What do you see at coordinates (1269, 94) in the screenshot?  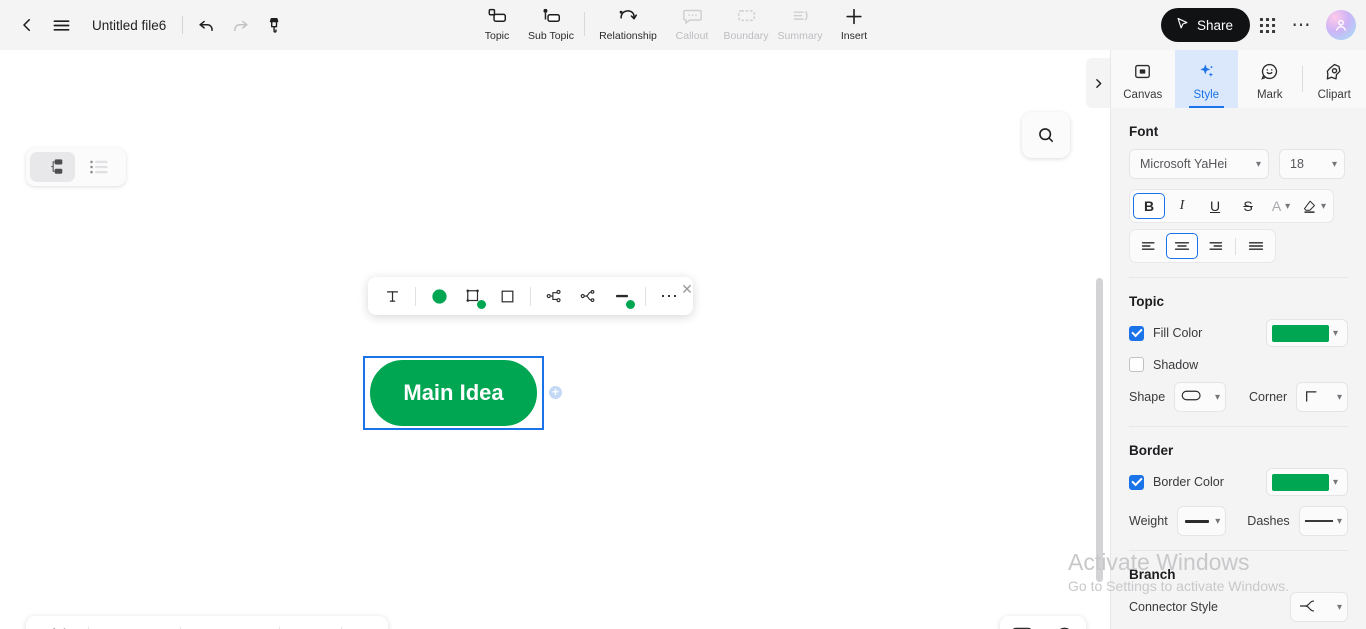 I see `tab-mark-label: Mark` at bounding box center [1269, 94].